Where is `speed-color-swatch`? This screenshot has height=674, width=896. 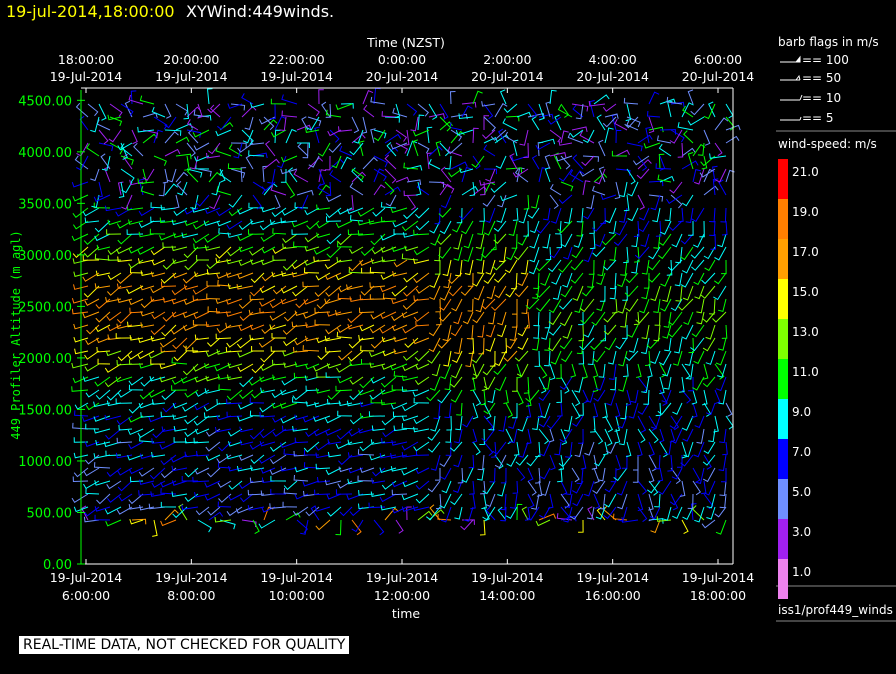 speed-color-swatch is located at coordinates (783, 459).